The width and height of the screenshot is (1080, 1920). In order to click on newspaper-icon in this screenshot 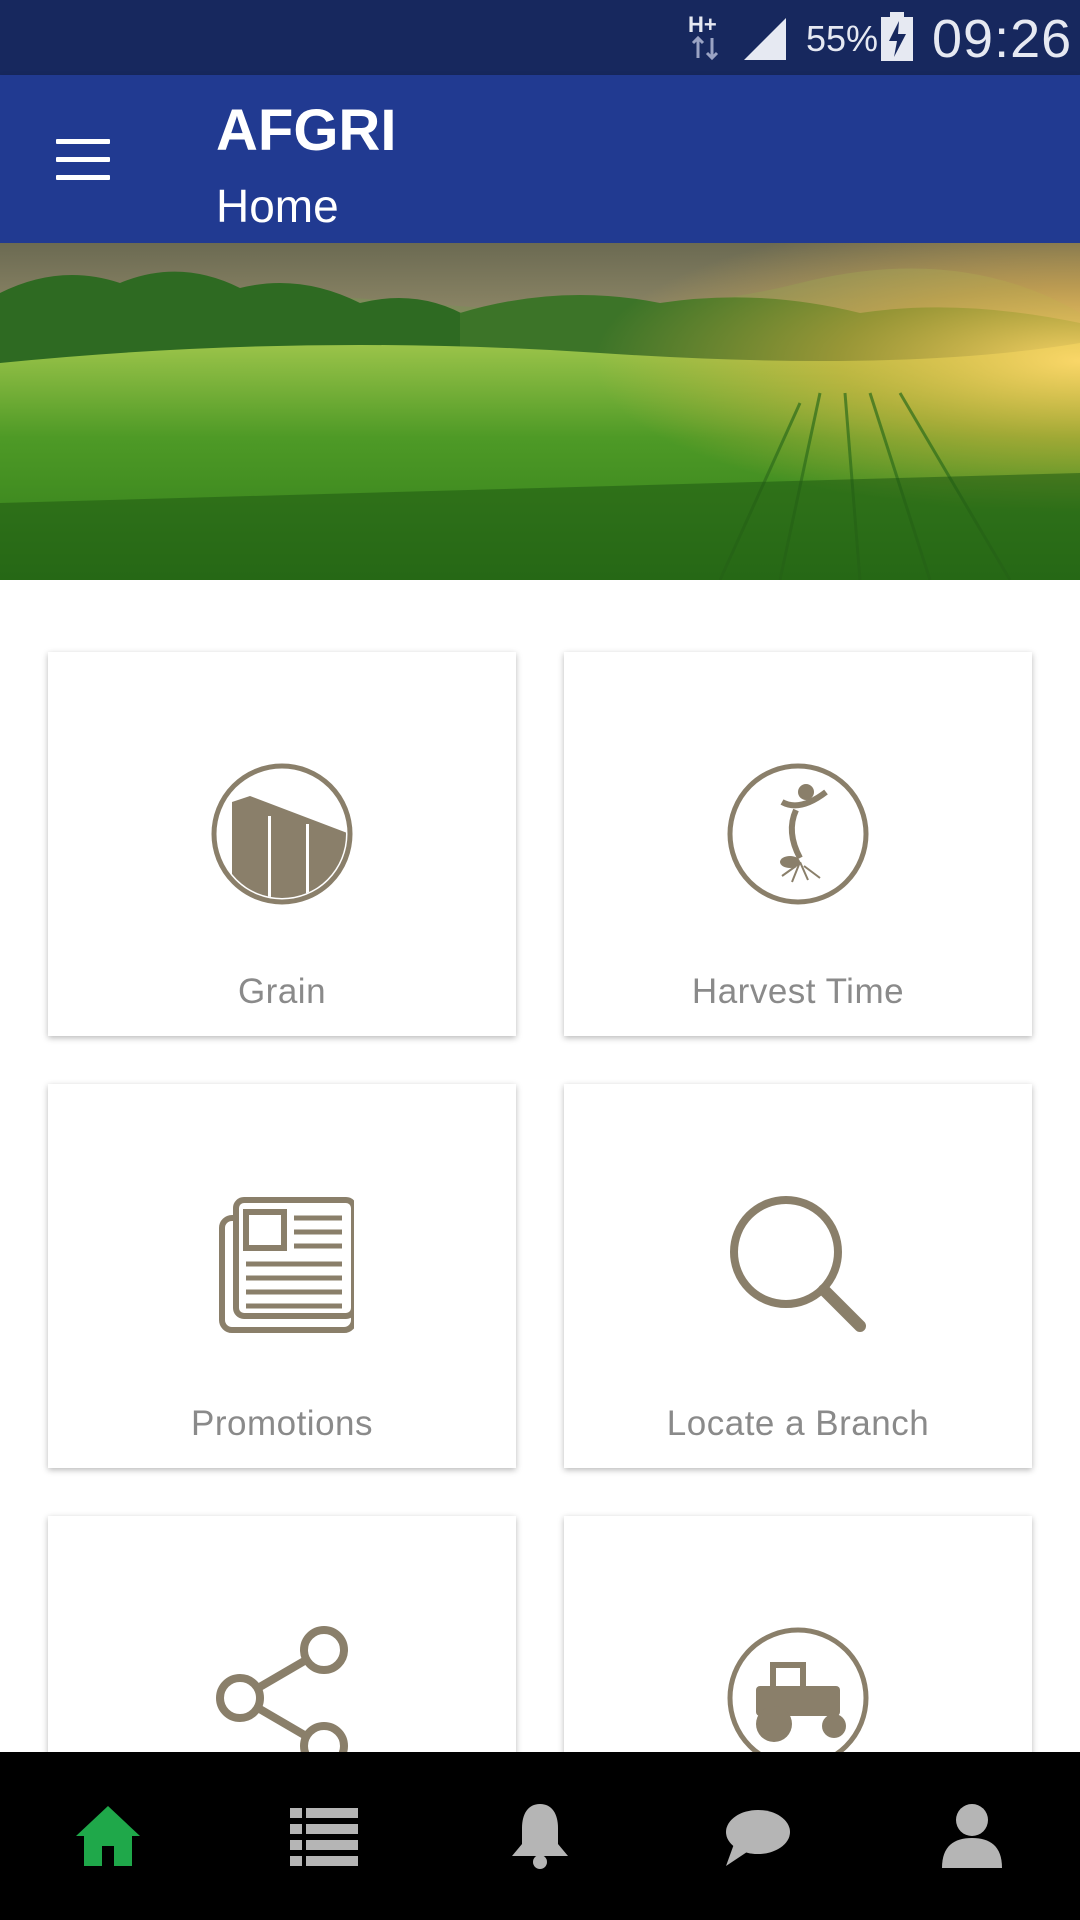, I will do `click(286, 1265)`.